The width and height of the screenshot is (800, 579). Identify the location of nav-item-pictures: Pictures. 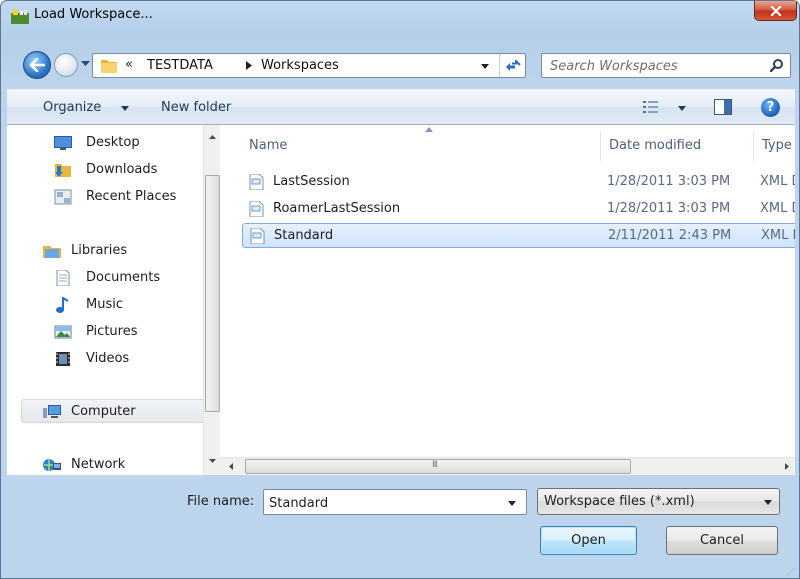
(105, 332).